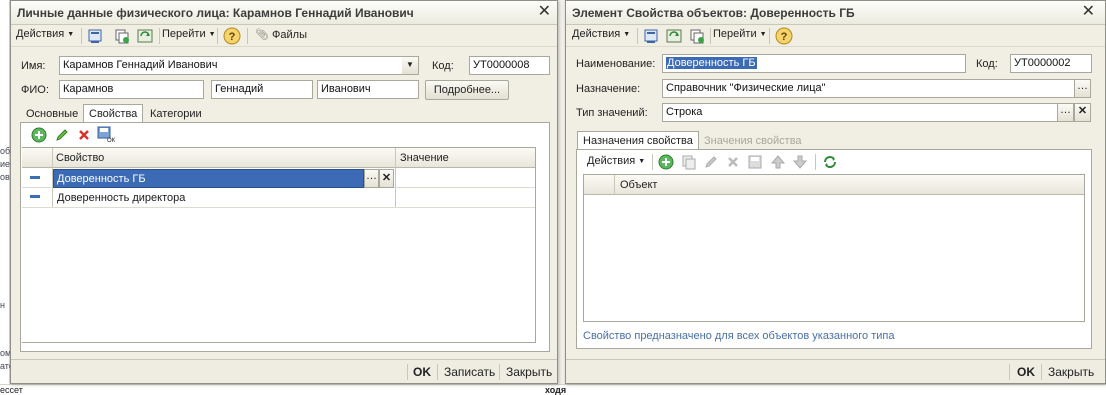 Image resolution: width=1106 pixels, height=395 pixels. Describe the element at coordinates (410, 65) in the screenshot. I see `dropdown-button: ▼` at that location.